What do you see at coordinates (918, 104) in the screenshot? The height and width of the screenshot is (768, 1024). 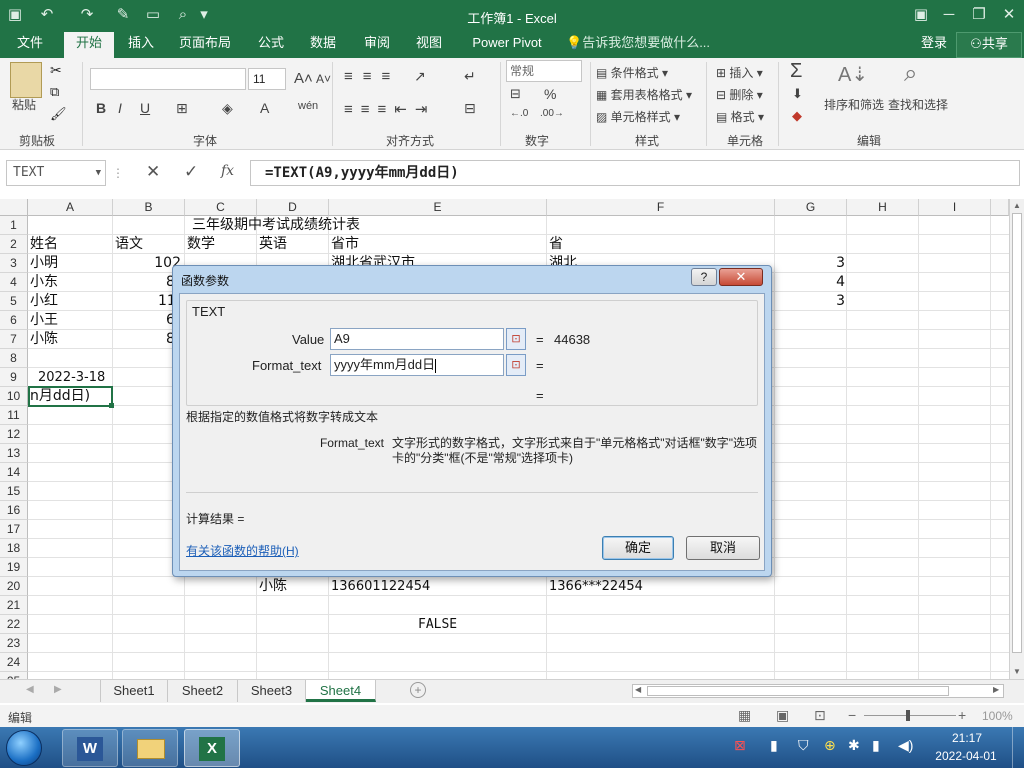 I see `find-select-button: 查找和选择` at bounding box center [918, 104].